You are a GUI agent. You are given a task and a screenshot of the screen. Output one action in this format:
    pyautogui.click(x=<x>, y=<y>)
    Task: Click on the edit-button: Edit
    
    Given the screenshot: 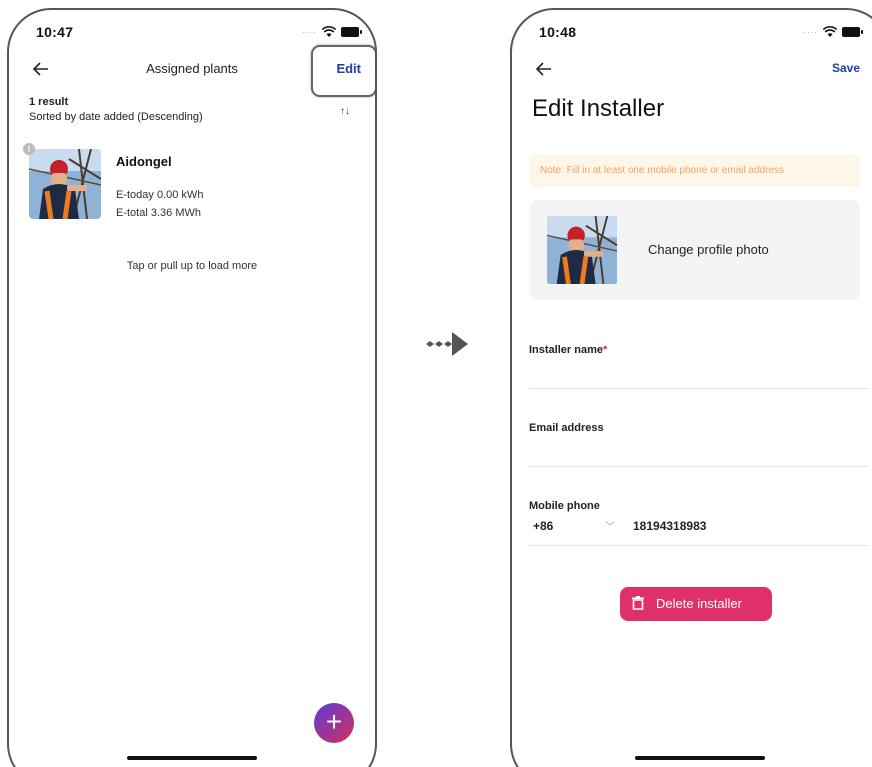 What is the action you would take?
    pyautogui.click(x=348, y=68)
    